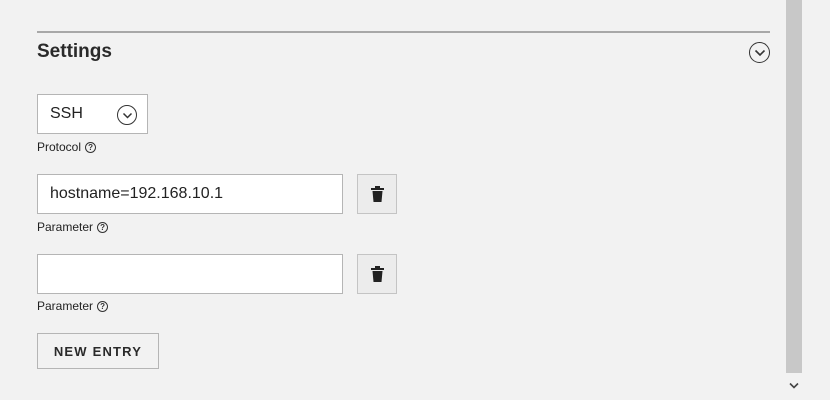 The height and width of the screenshot is (400, 830). I want to click on parameter-1-label-text: Parameter, so click(65, 227).